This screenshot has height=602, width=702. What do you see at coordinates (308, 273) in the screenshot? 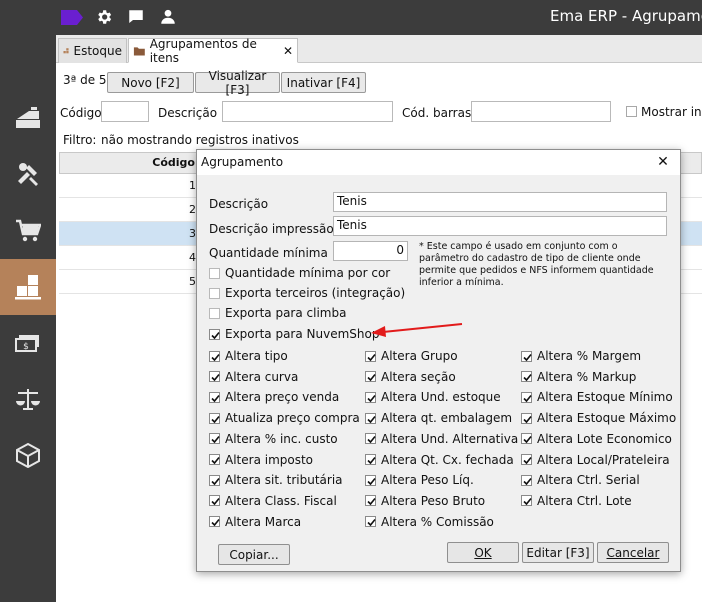
I see `checkbox-label: Quantidade mínima por cor` at bounding box center [308, 273].